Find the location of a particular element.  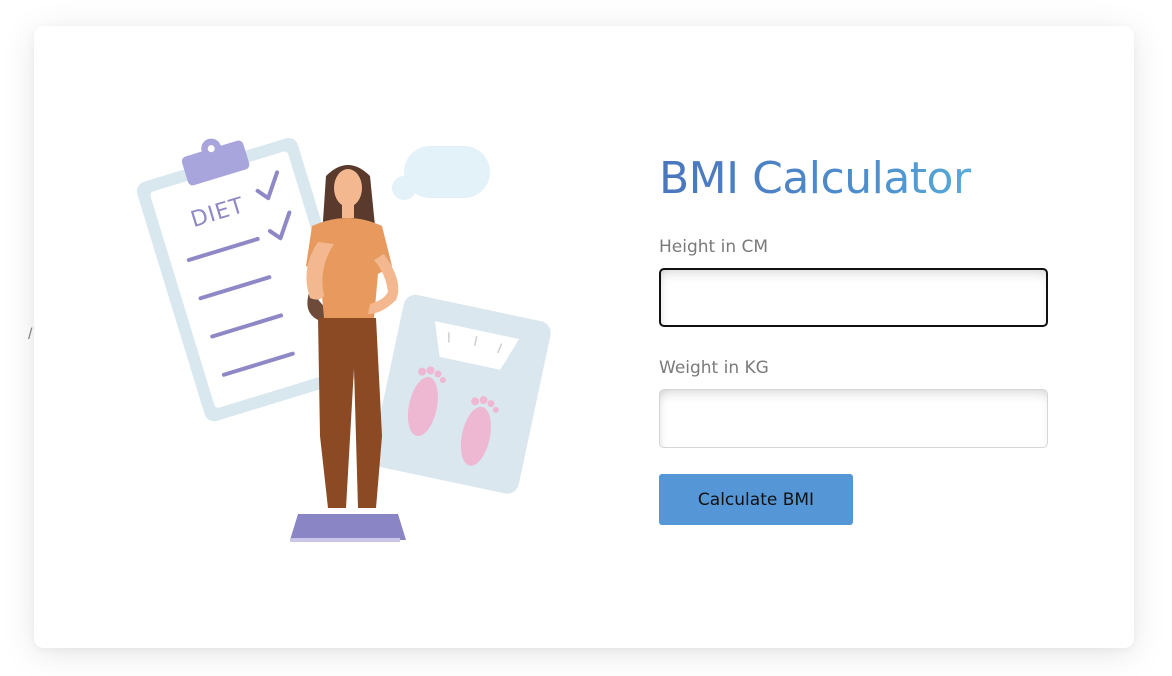

stray-slash-text: / is located at coordinates (30, 334).